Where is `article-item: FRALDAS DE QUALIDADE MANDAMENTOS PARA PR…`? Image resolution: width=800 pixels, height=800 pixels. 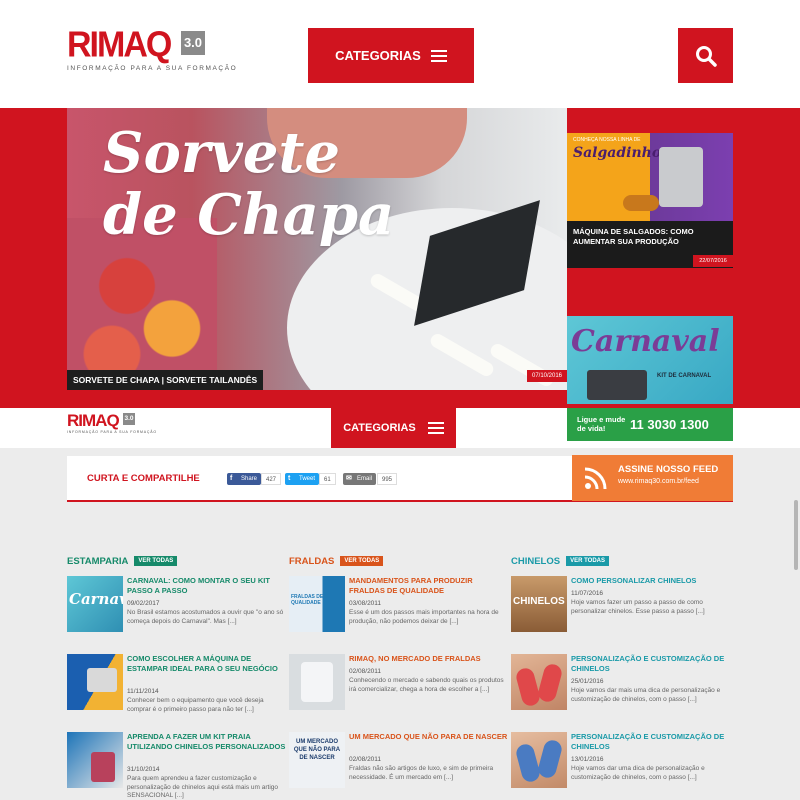
article-item: FRALDAS DE QUALIDADE MANDAMENTOS PARA PR… is located at coordinates (400, 609).